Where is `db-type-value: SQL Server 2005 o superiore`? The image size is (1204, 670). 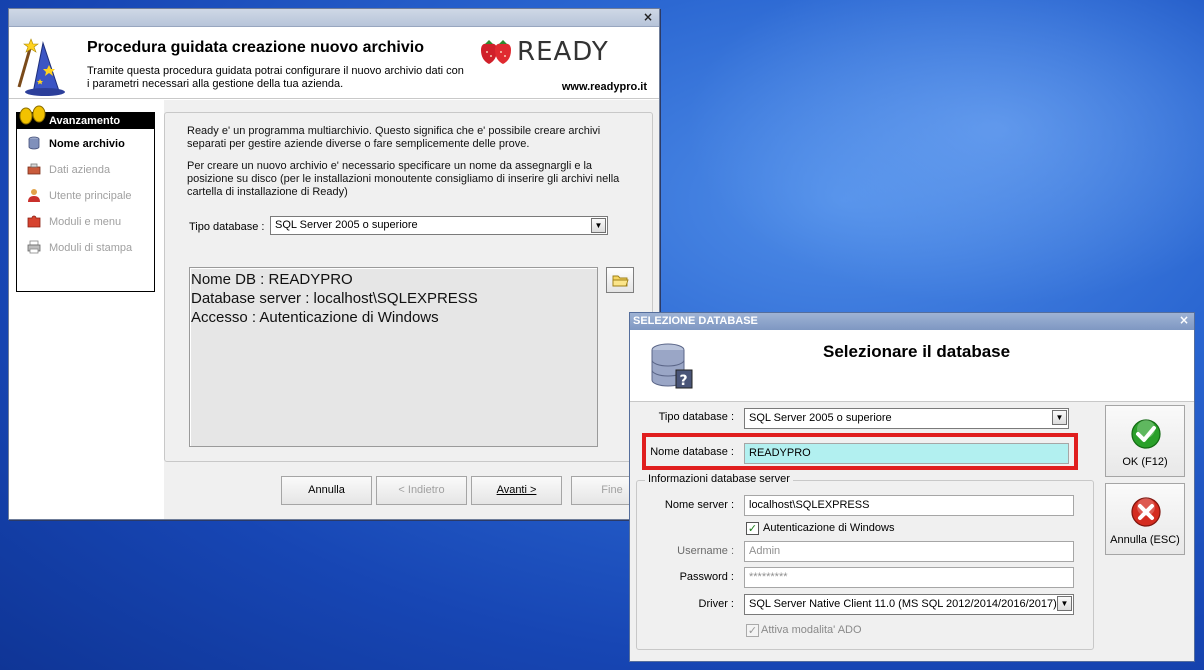
db-type-value: SQL Server 2005 o superiore is located at coordinates (346, 225).